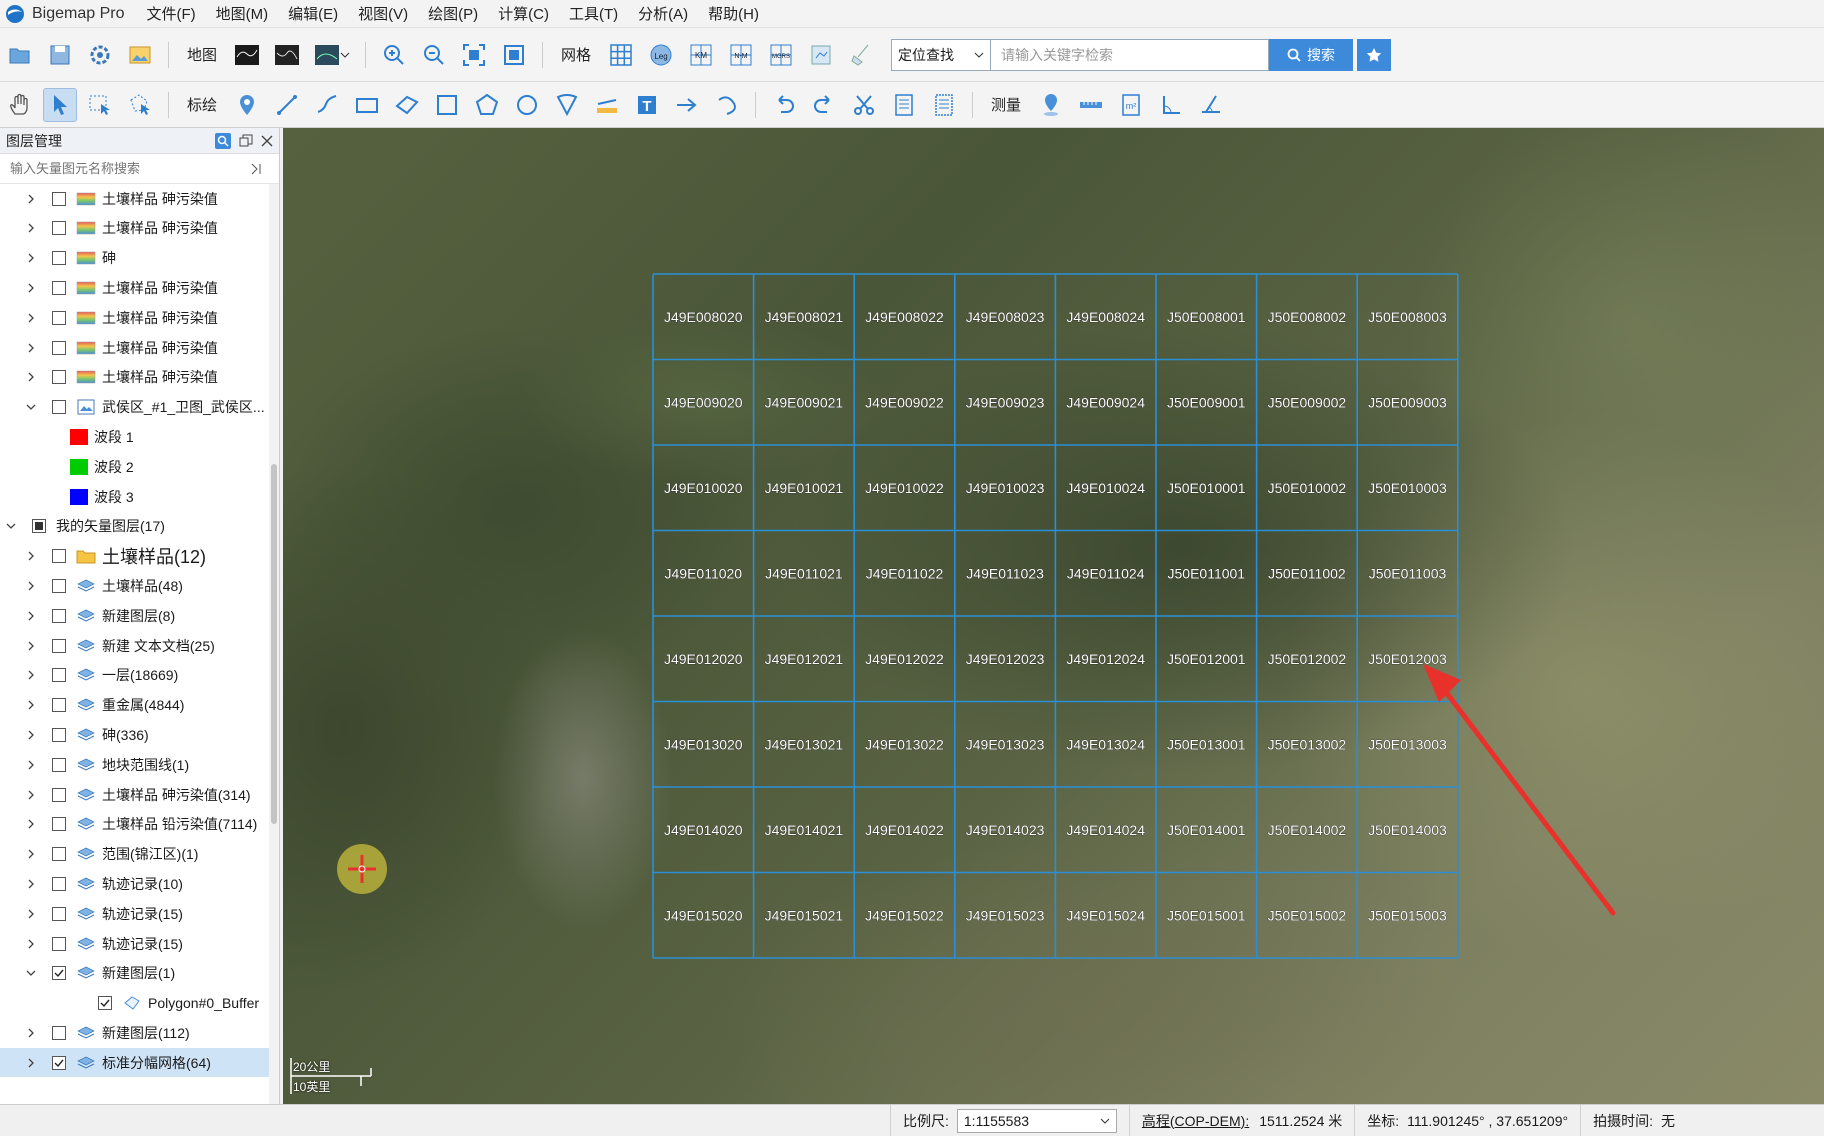 The width and height of the screenshot is (1824, 1136). What do you see at coordinates (703, 915) in the screenshot?
I see `grid-cell-label: J49E015020` at bounding box center [703, 915].